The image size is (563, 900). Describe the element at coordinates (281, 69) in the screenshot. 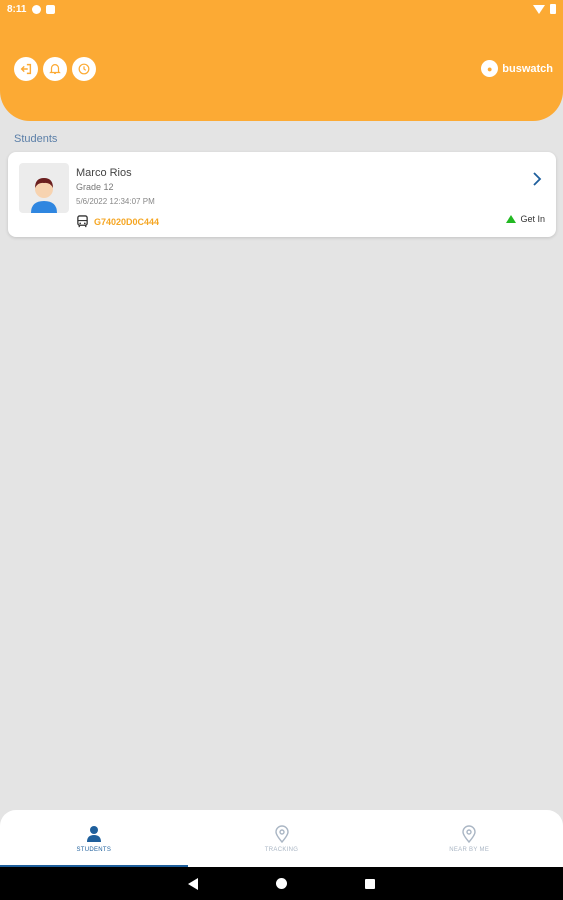

I see `app-header: ● buswatch` at that location.